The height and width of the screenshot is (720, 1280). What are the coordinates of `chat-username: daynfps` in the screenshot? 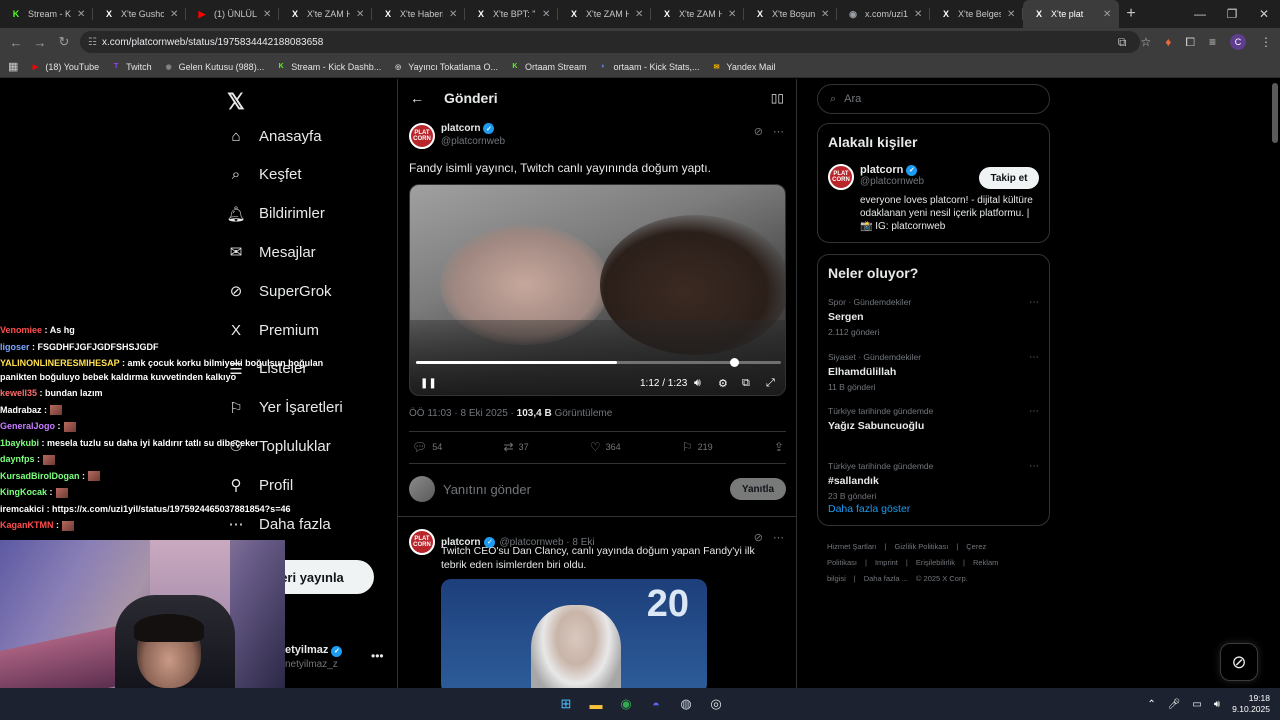 It's located at (17, 459).